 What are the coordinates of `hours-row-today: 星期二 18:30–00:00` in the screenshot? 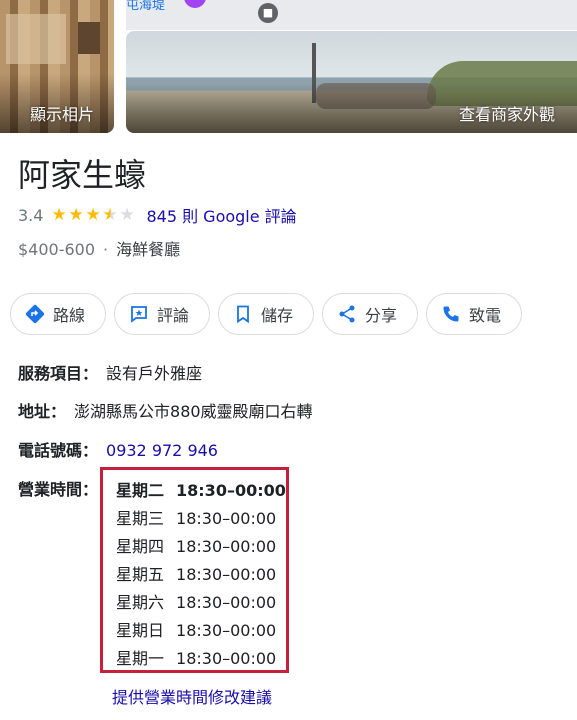 It's located at (201, 489).